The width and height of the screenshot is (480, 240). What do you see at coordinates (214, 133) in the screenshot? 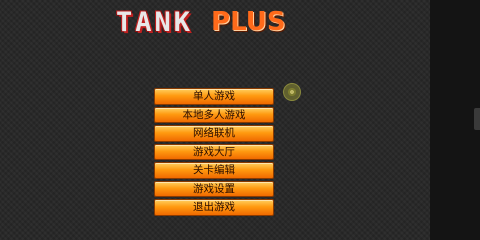
I see `online-play-button: 网络联机` at bounding box center [214, 133].